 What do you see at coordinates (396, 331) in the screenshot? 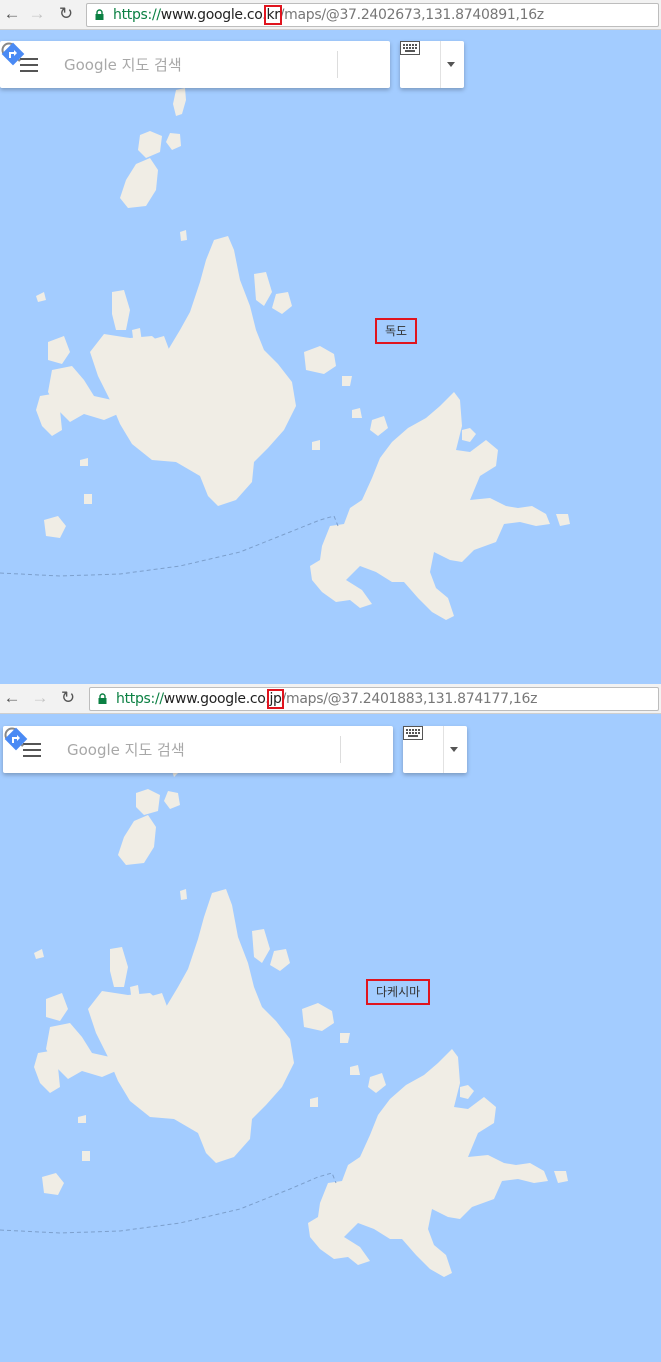
I see `place-label: 독도` at bounding box center [396, 331].